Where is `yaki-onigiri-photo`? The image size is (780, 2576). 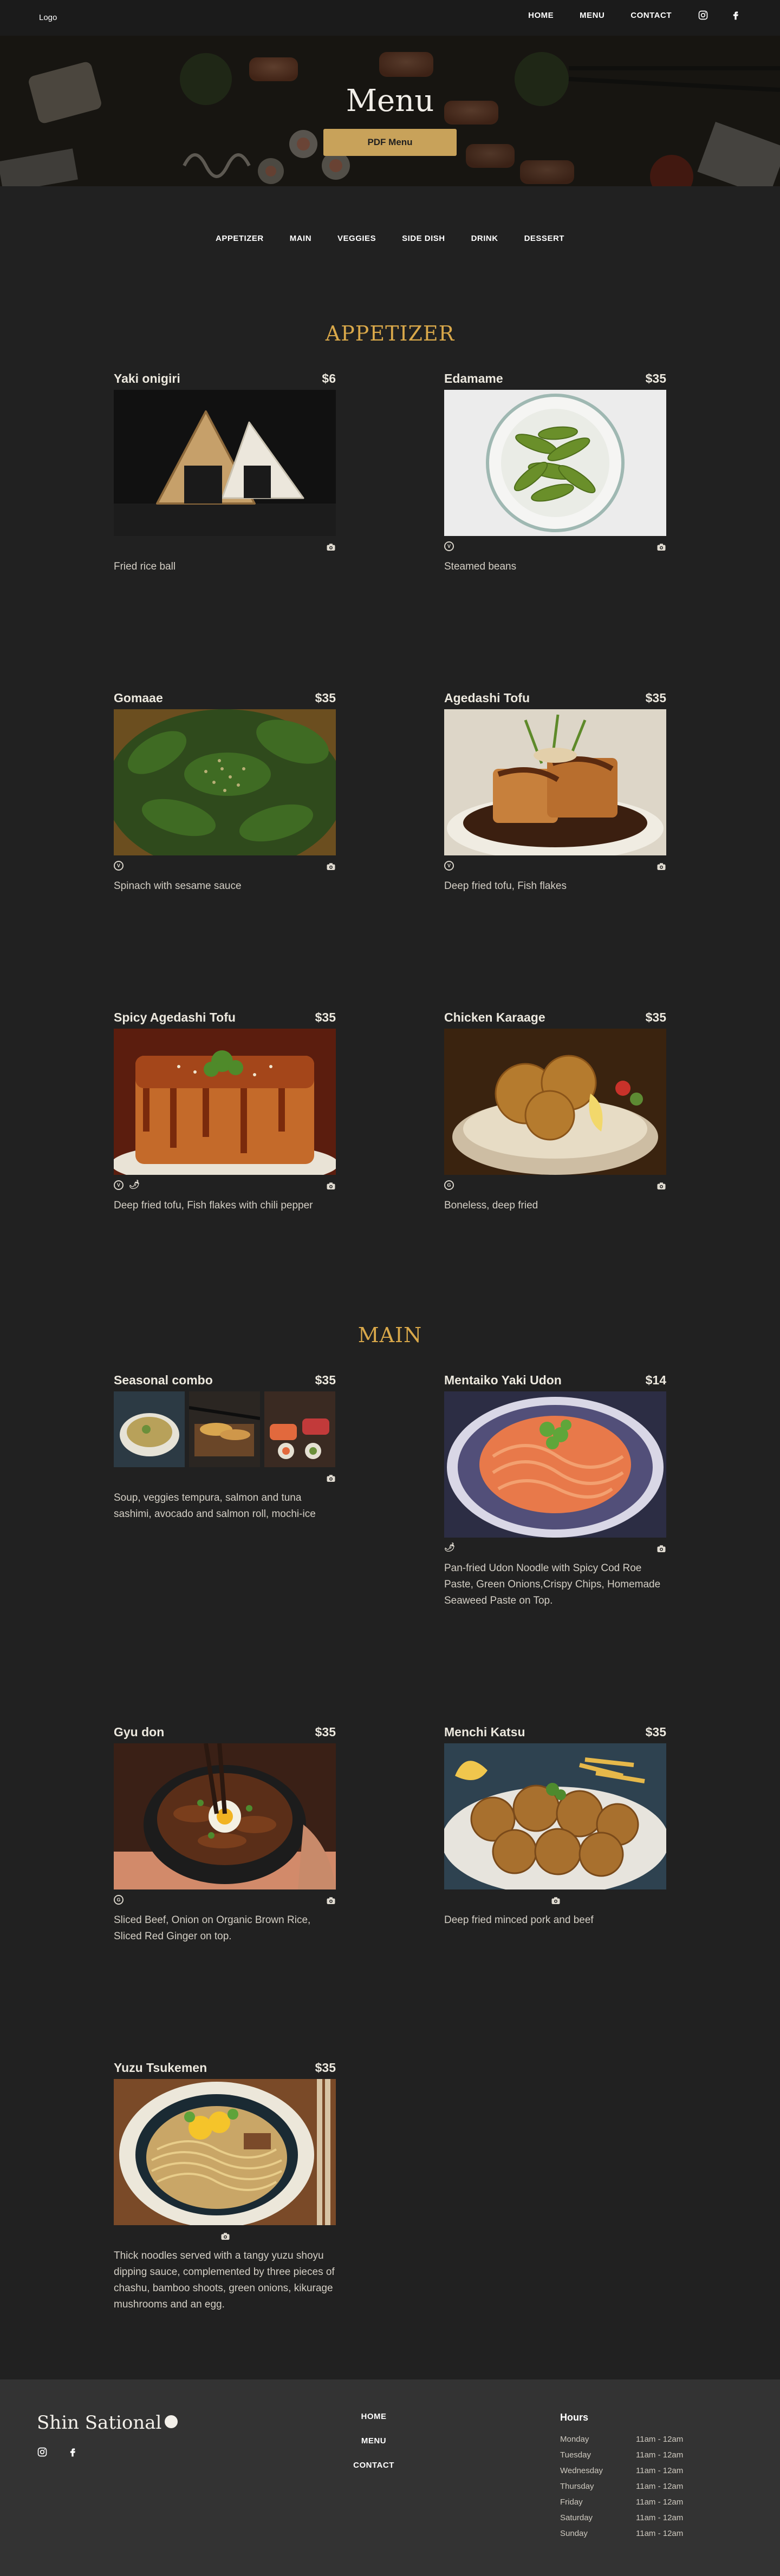 yaki-onigiri-photo is located at coordinates (225, 463).